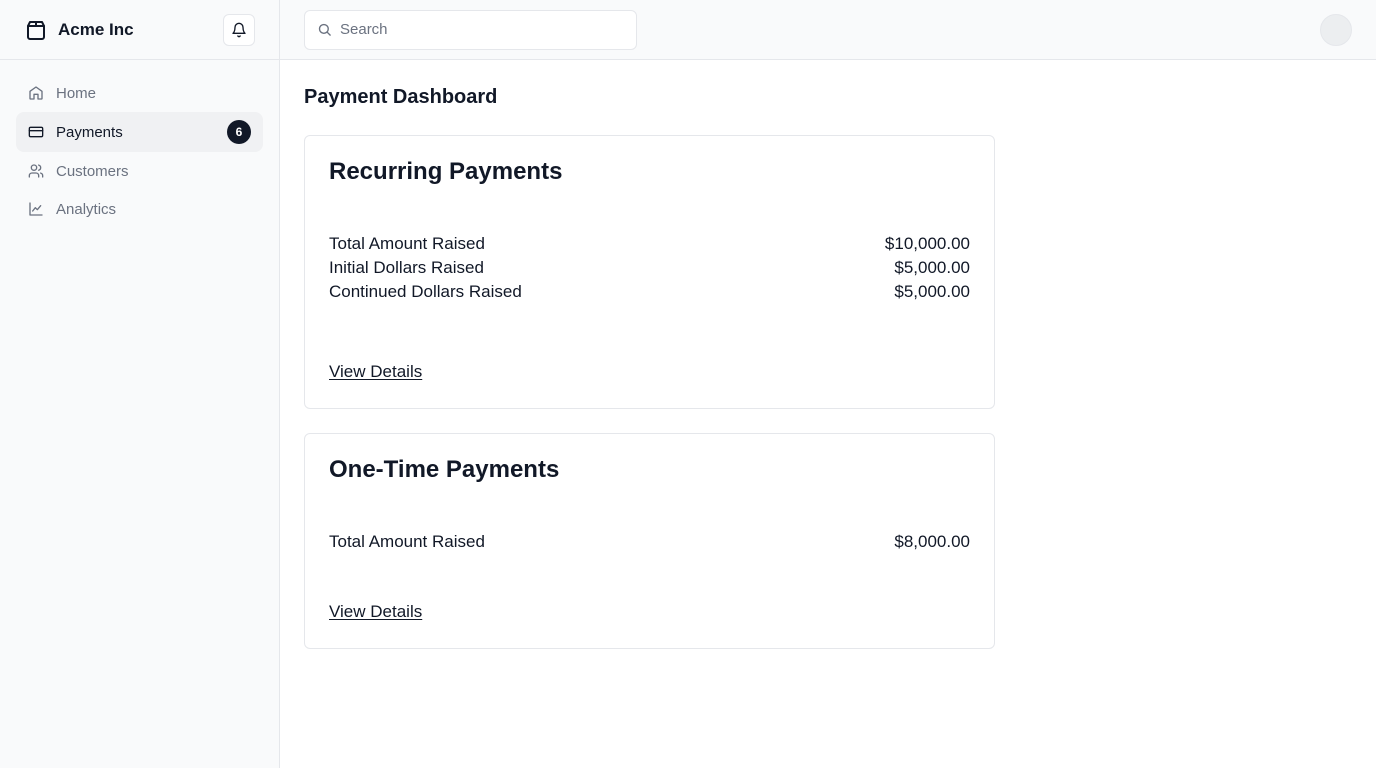 This screenshot has width=1376, height=768. I want to click on sidebar-header: Acme Inc, so click(139, 30).